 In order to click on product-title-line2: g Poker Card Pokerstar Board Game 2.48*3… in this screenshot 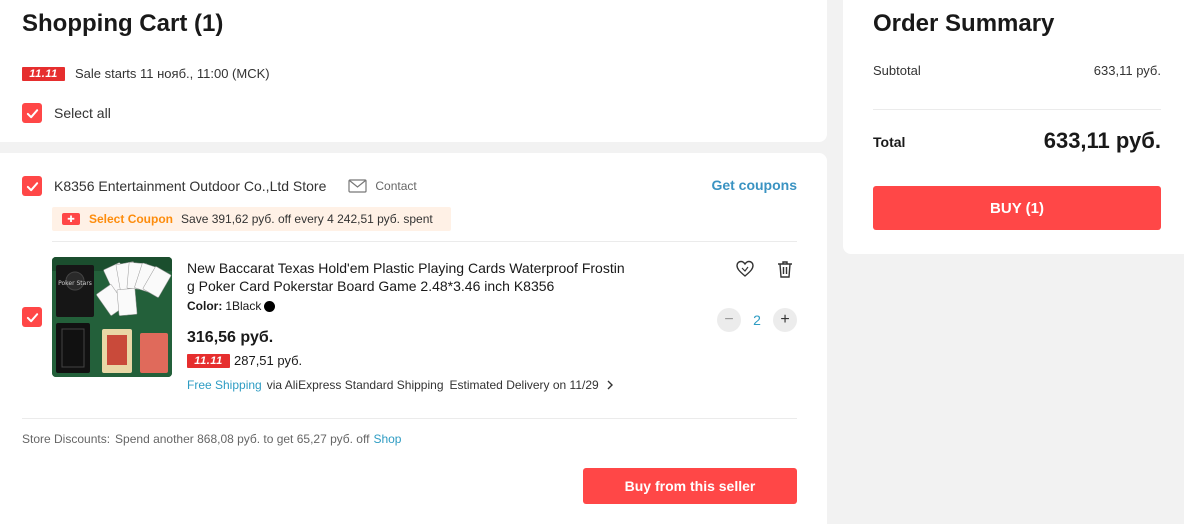, I will do `click(371, 286)`.